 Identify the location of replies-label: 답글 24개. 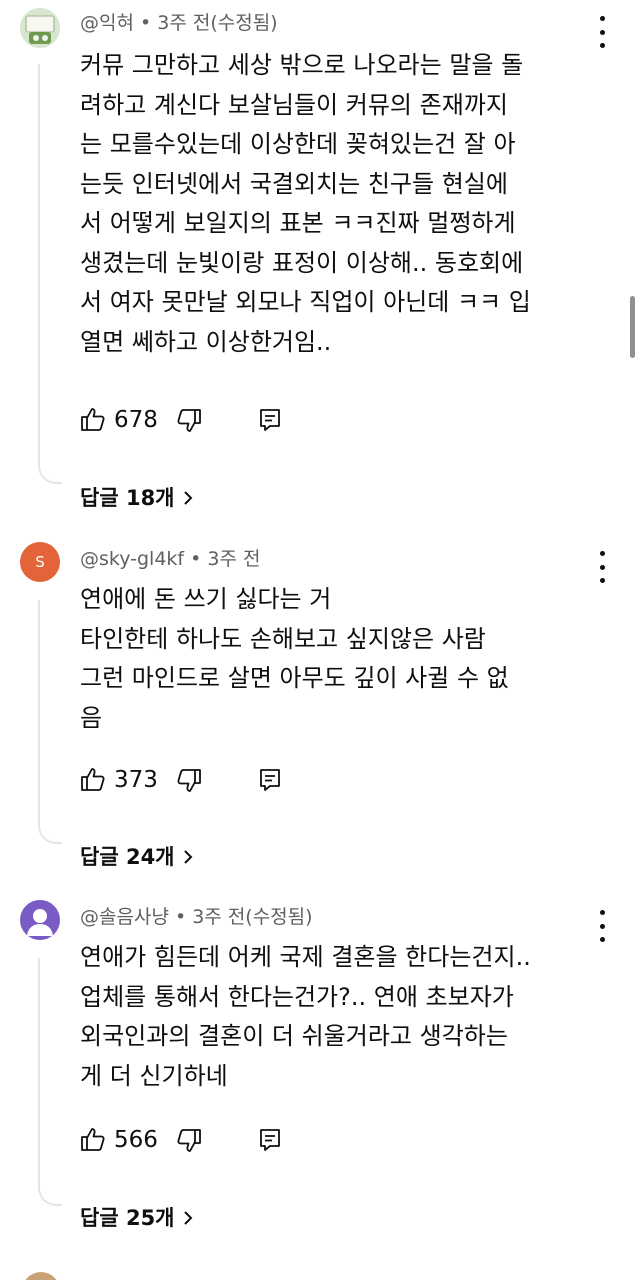
(127, 857).